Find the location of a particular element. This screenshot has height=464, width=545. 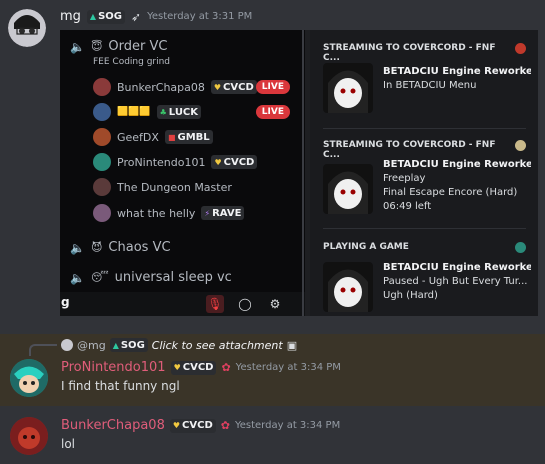

member-tag: ♣ LUCK is located at coordinates (179, 112).